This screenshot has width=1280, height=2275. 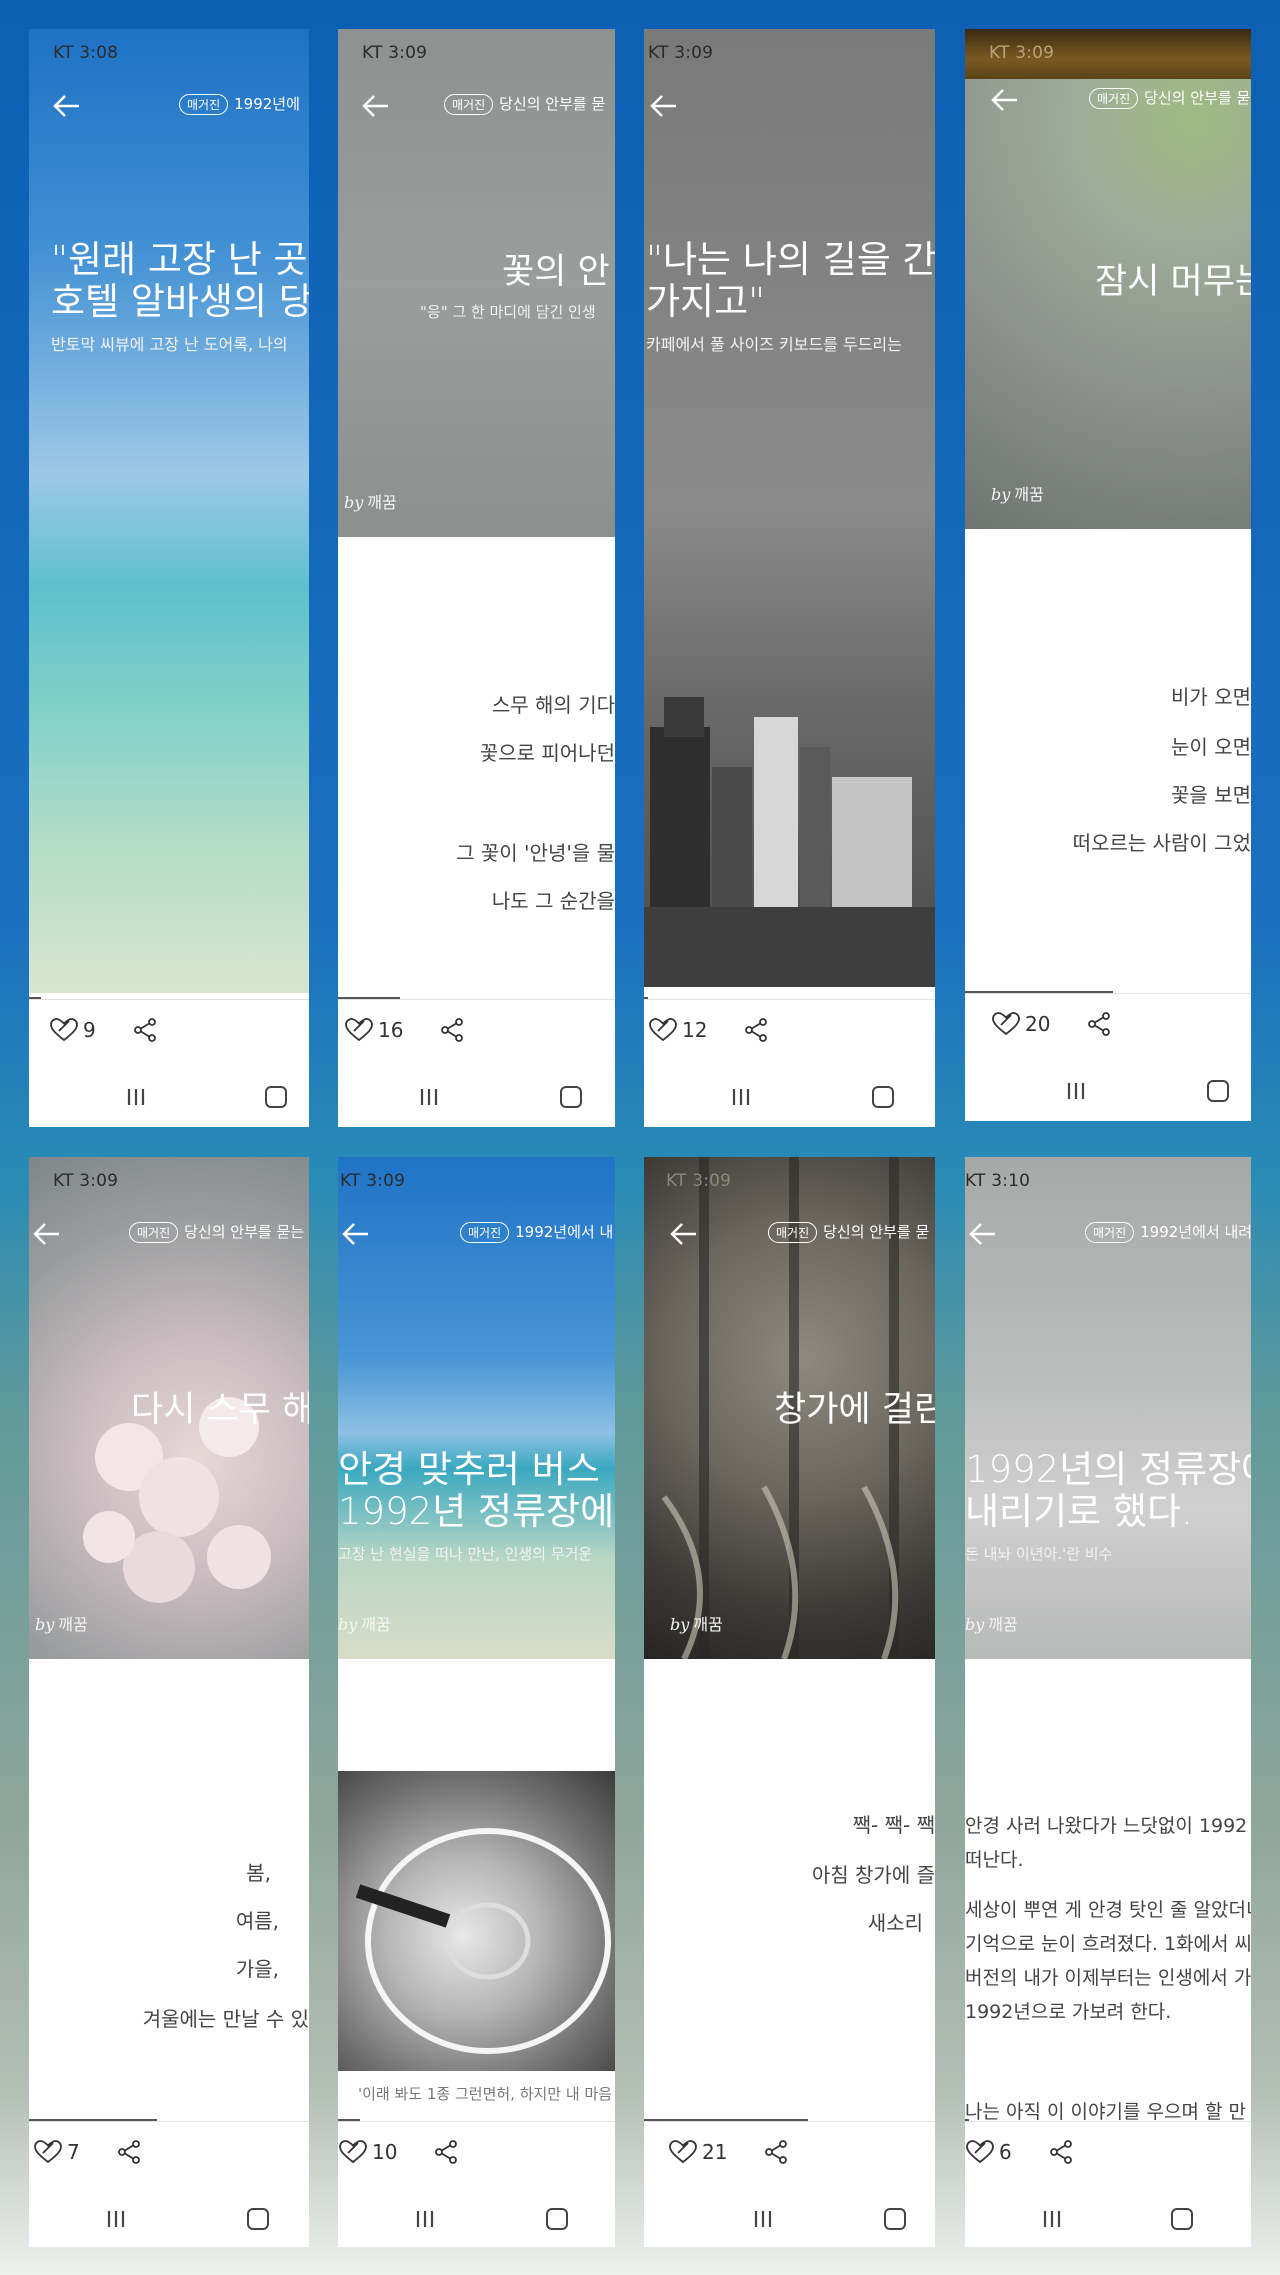 What do you see at coordinates (876, 1232) in the screenshot?
I see `magazine-title: 당신의 안부를 묻` at bounding box center [876, 1232].